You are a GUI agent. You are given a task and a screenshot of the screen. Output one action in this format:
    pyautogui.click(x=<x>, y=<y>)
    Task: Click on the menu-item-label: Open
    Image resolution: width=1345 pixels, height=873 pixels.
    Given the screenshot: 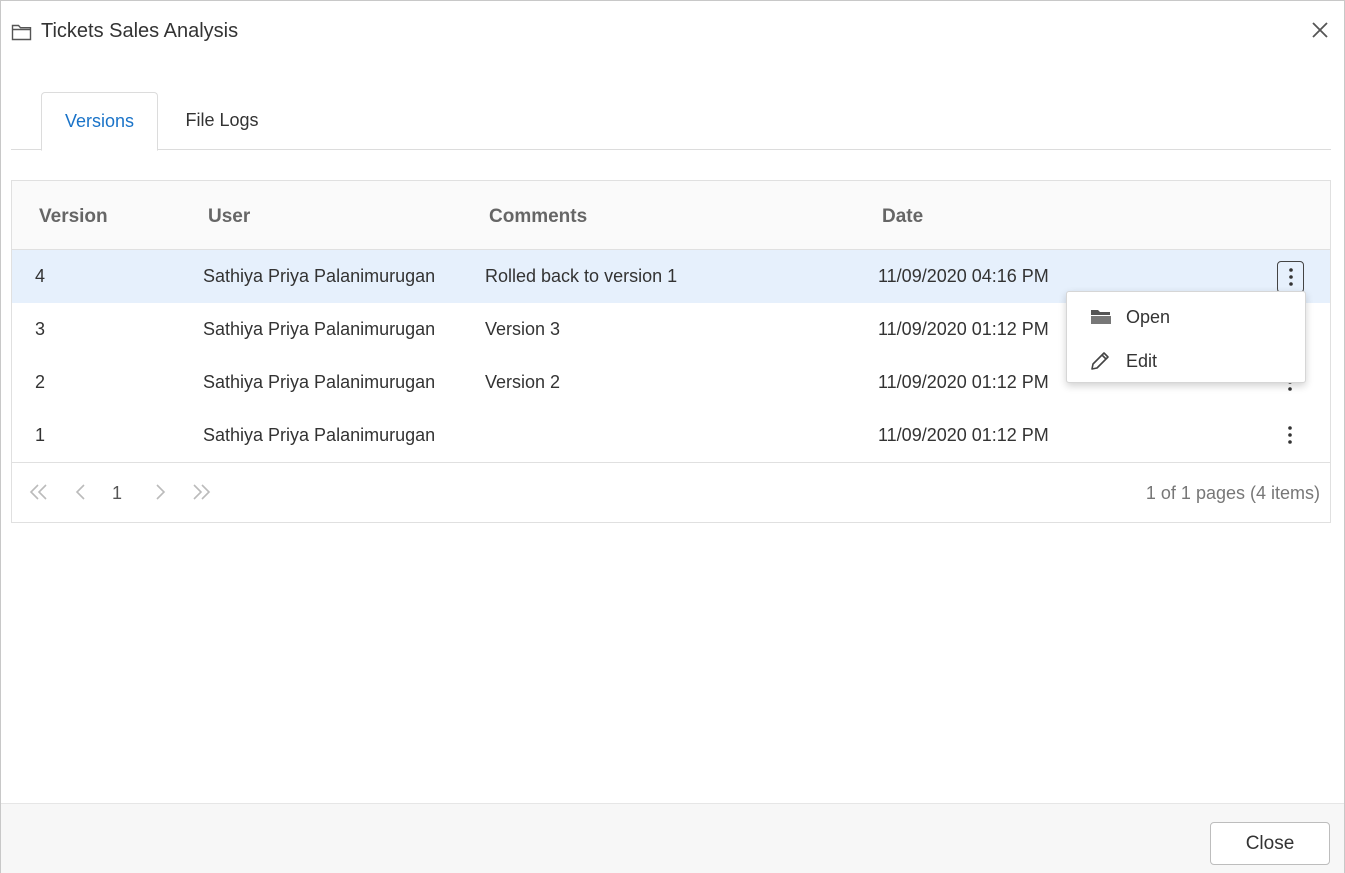 What is the action you would take?
    pyautogui.click(x=1148, y=317)
    